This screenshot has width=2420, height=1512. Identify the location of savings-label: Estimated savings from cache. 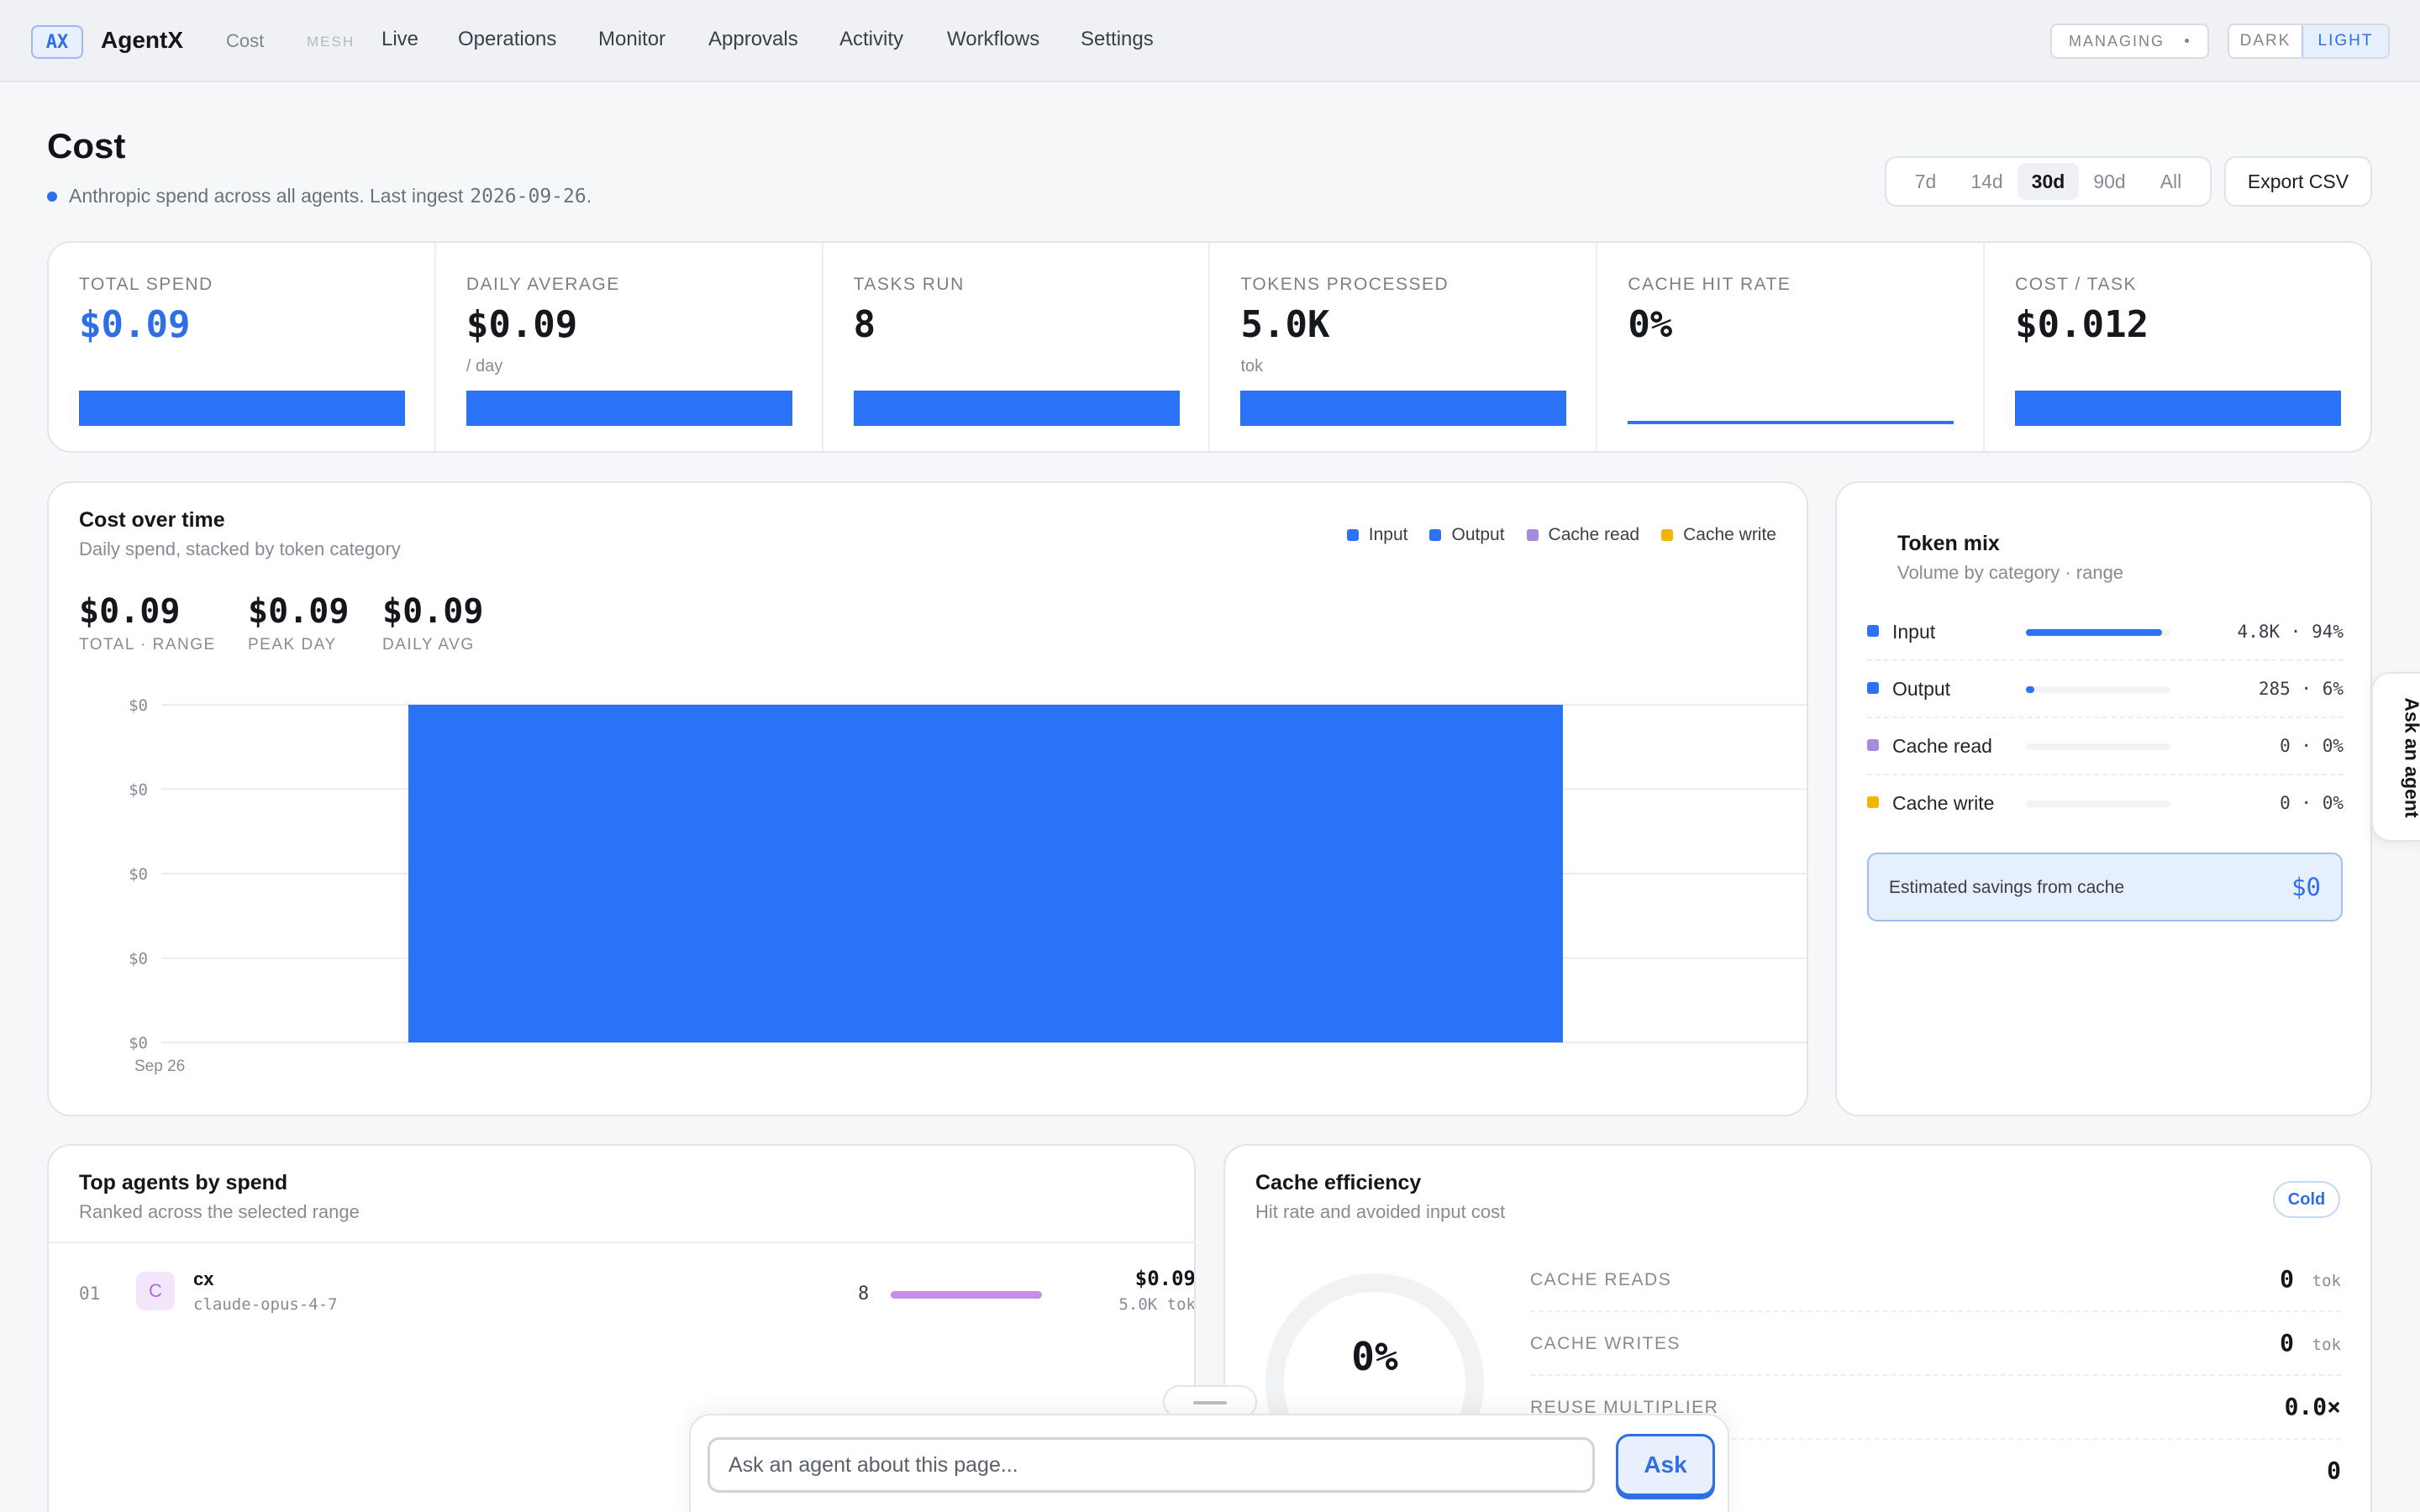
(2007, 887).